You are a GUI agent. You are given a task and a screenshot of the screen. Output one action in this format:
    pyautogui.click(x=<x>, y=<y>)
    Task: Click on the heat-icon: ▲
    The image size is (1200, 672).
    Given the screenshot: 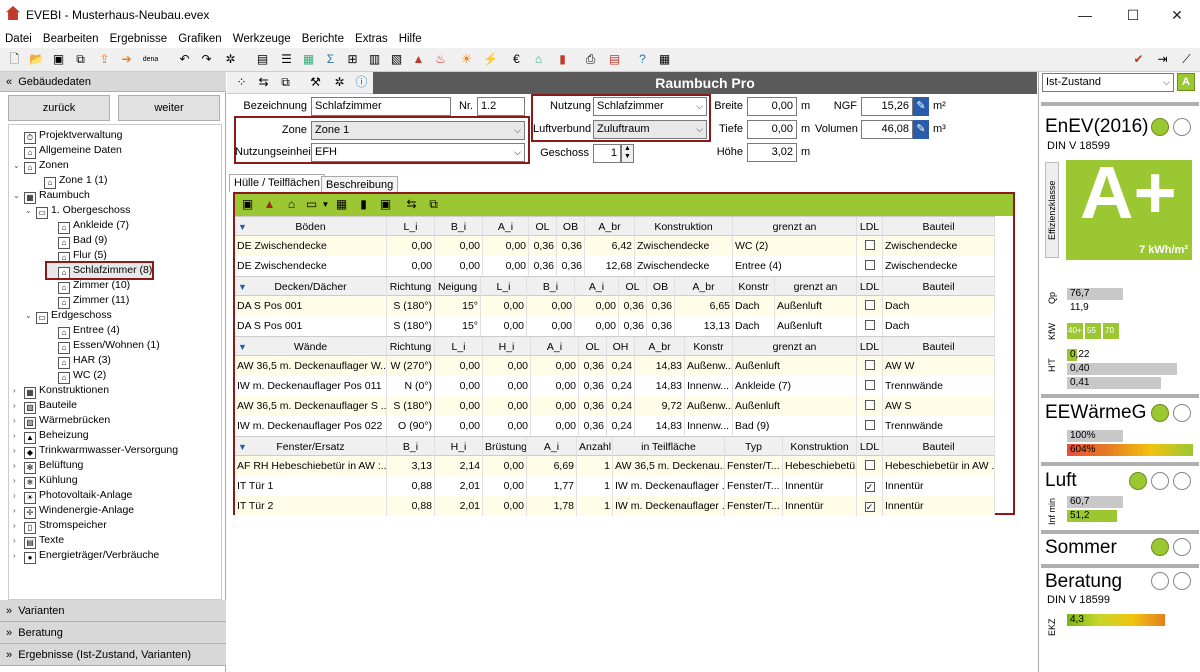 What is the action you would take?
    pyautogui.click(x=418, y=59)
    